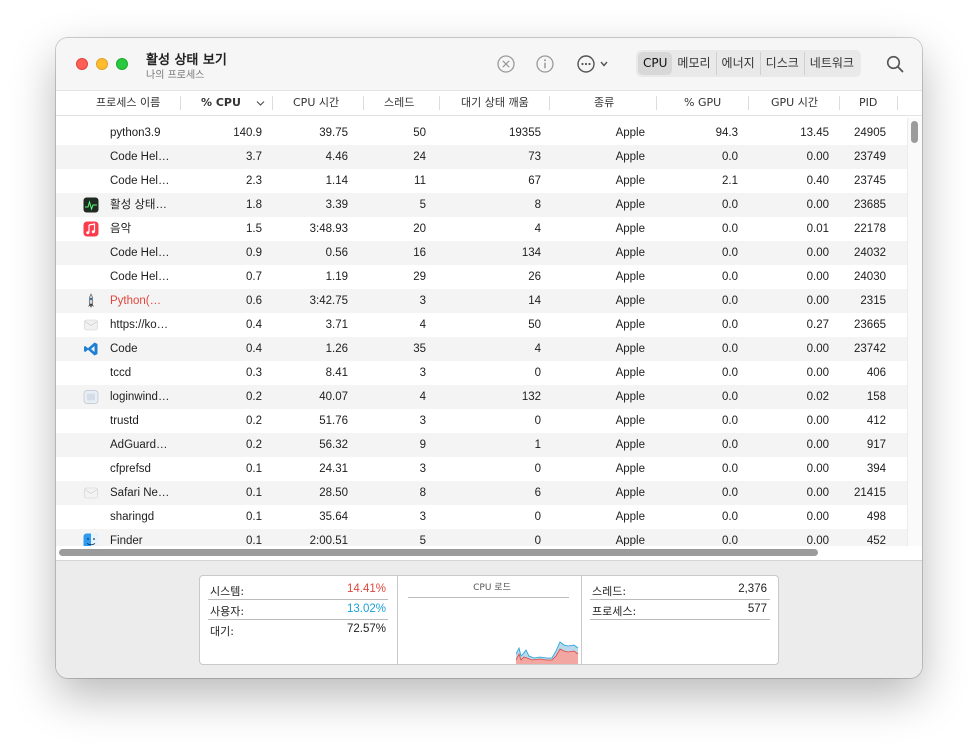 This screenshot has height=752, width=978. I want to click on idle-label: 대기:, so click(222, 631).